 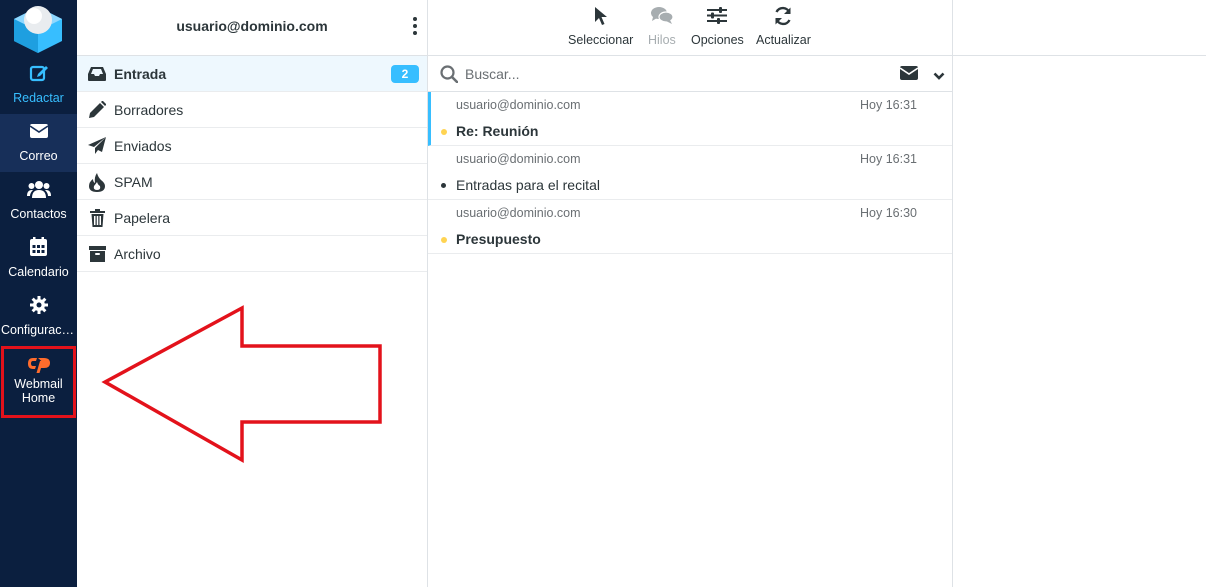 What do you see at coordinates (38, 307) in the screenshot?
I see `gear-icon` at bounding box center [38, 307].